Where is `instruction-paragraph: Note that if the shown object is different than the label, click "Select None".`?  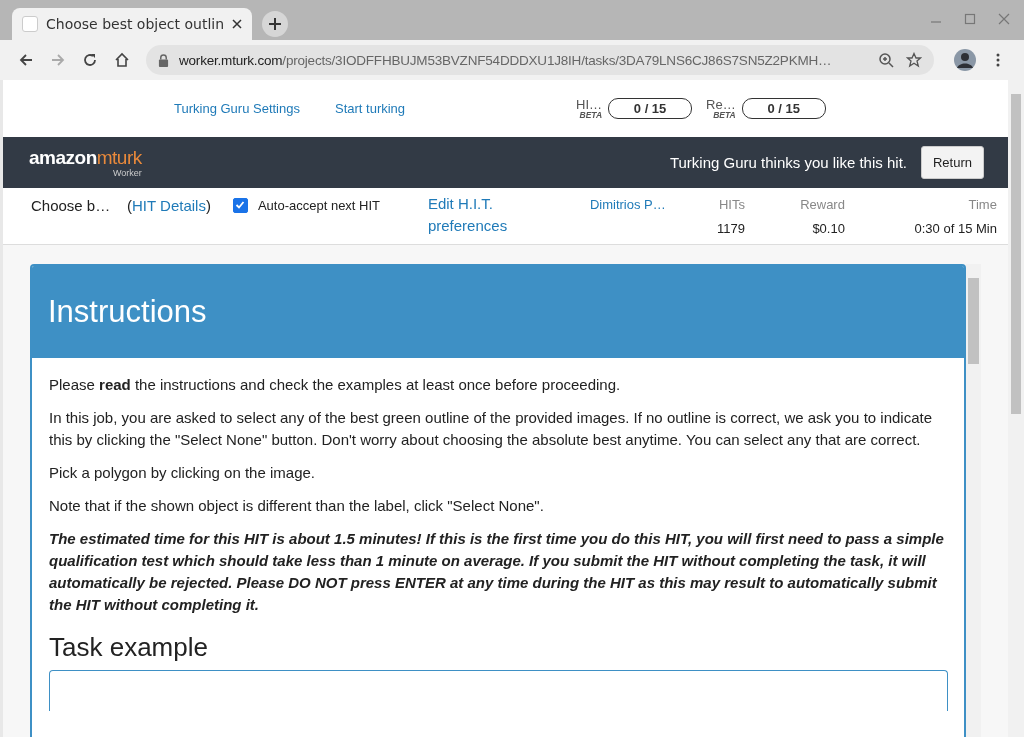 instruction-paragraph: Note that if the shown object is different than the label, click "Select None". is located at coordinates (297, 506).